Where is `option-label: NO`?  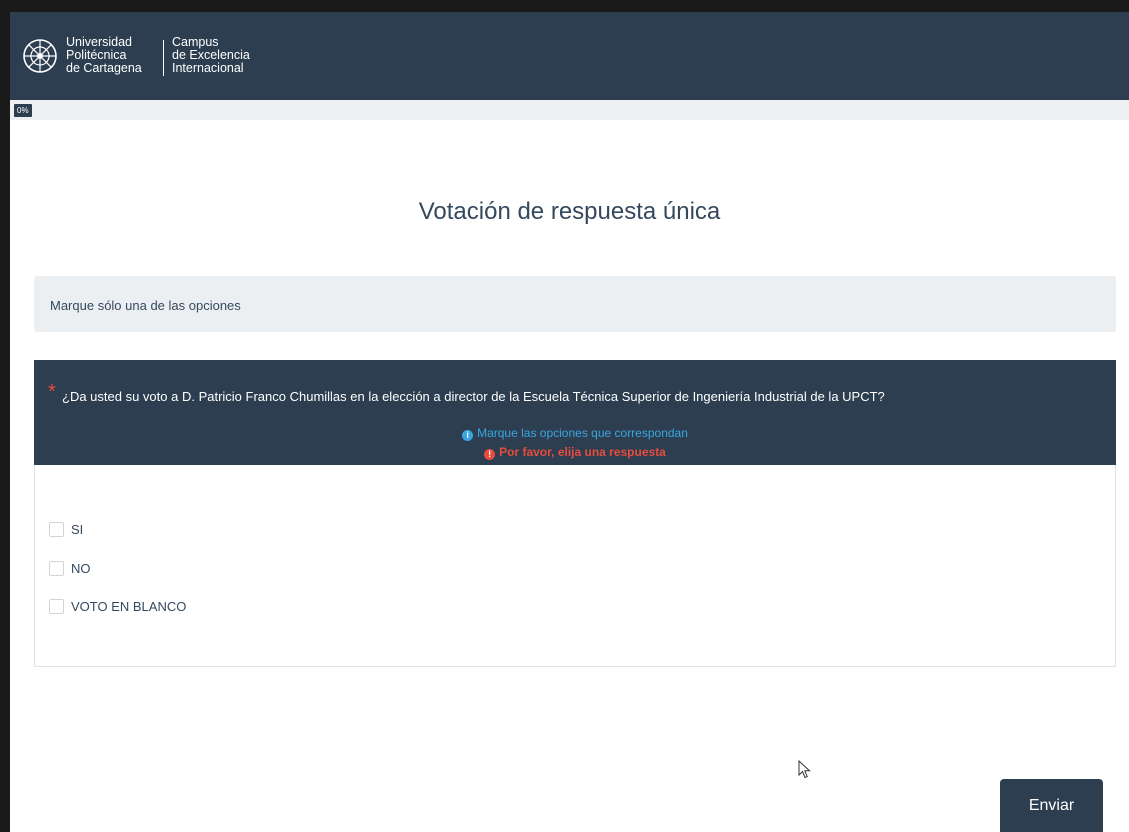
option-label: NO is located at coordinates (81, 568).